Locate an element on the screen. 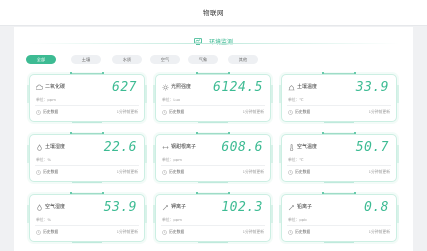 The height and width of the screenshot is (251, 427). sensor-value: 0.8 is located at coordinates (376, 207).